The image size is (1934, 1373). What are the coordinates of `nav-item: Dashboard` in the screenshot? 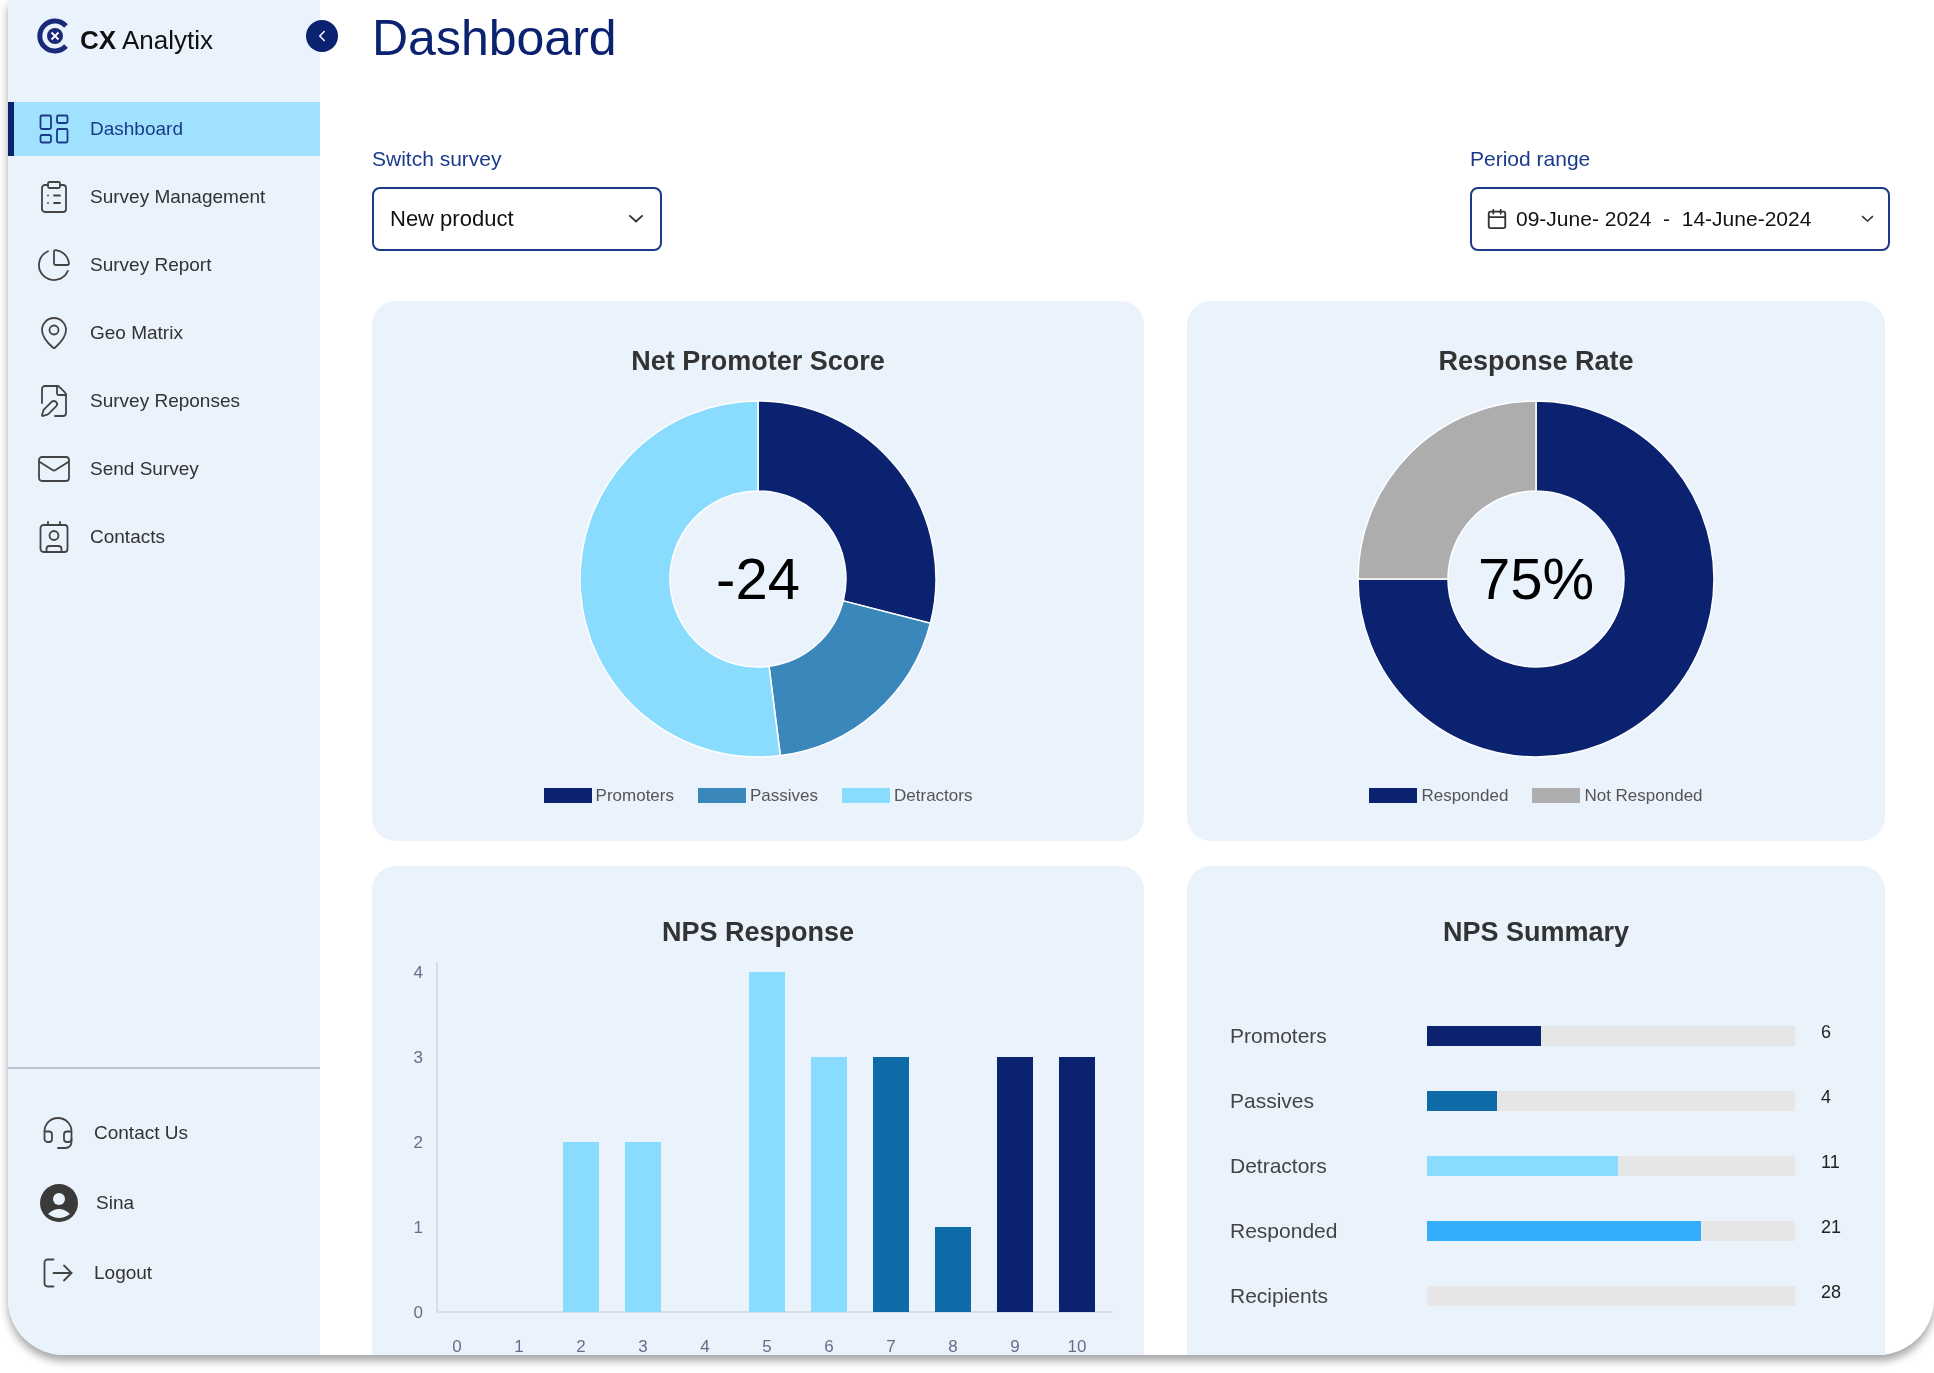 It's located at (164, 129).